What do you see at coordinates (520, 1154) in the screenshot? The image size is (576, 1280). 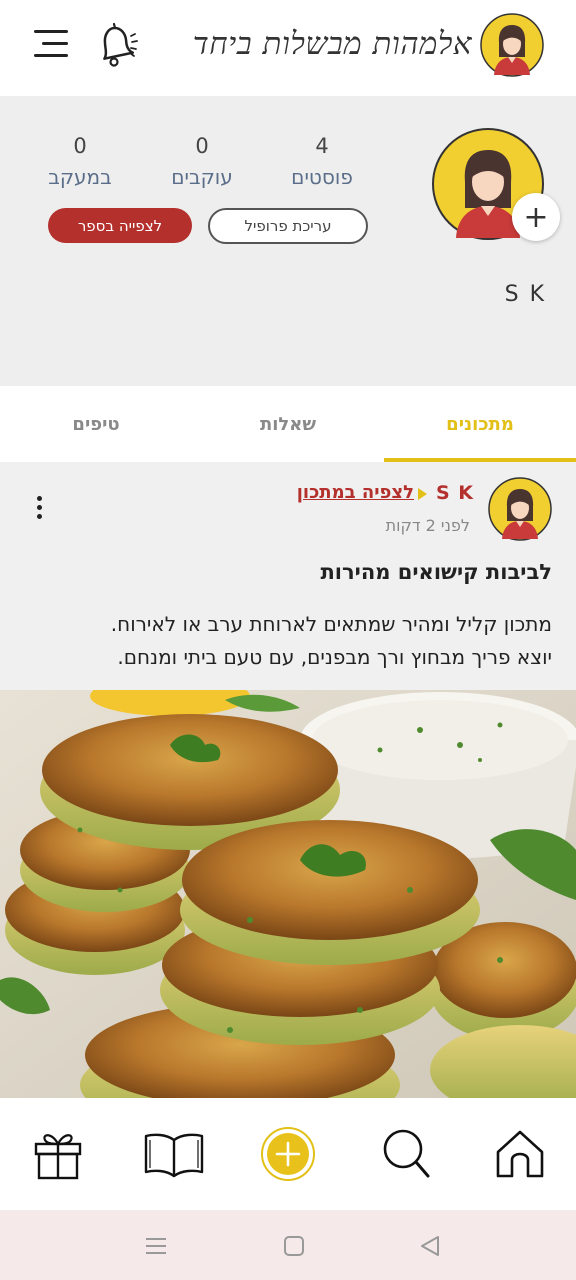 I see `home-icon` at bounding box center [520, 1154].